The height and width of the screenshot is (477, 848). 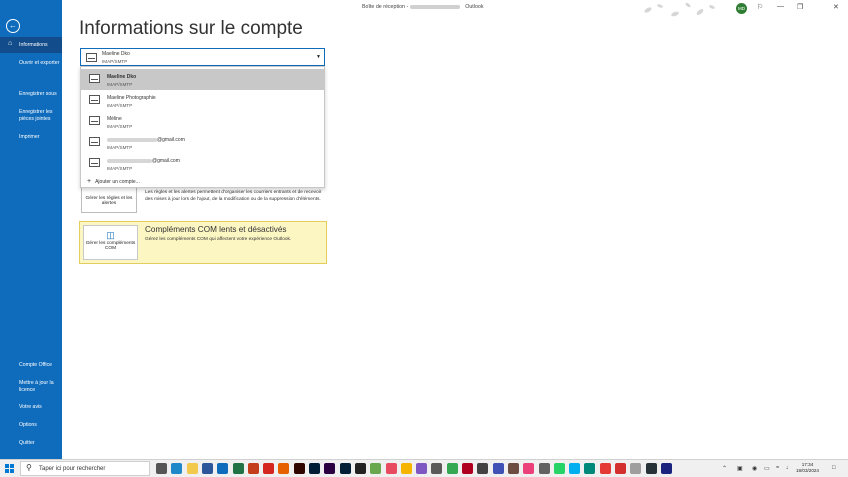 I want to click on app-teal-icon, so click(x=590, y=468).